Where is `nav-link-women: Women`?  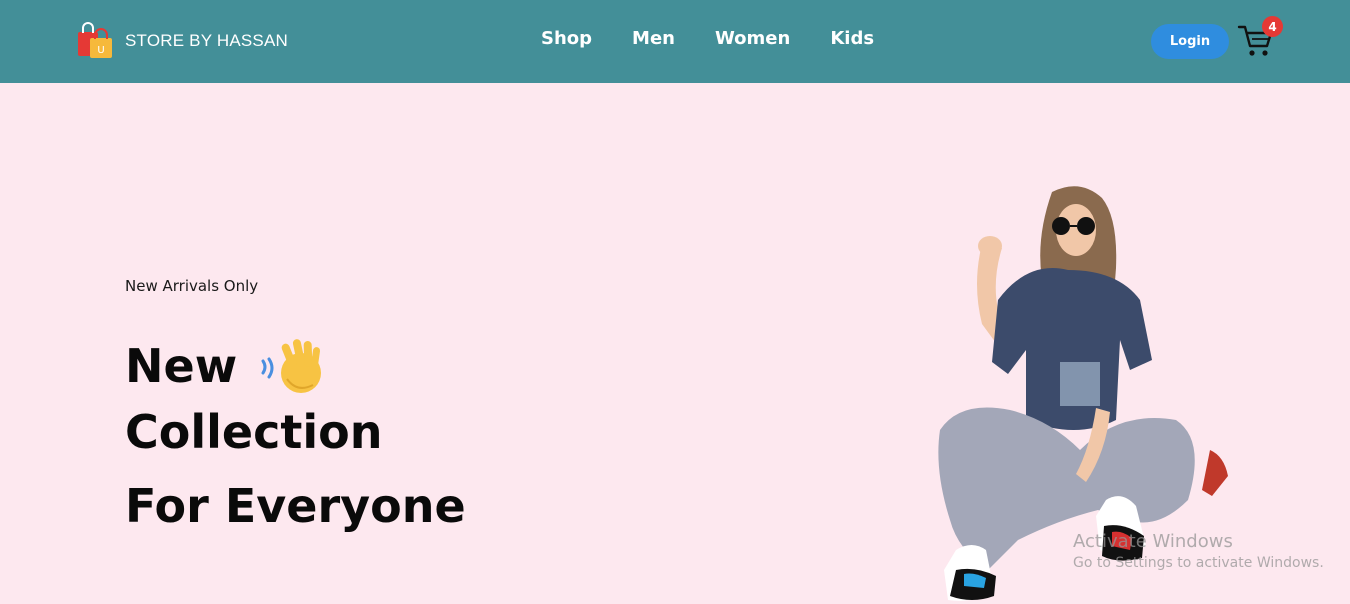
nav-link-women: Women is located at coordinates (752, 38).